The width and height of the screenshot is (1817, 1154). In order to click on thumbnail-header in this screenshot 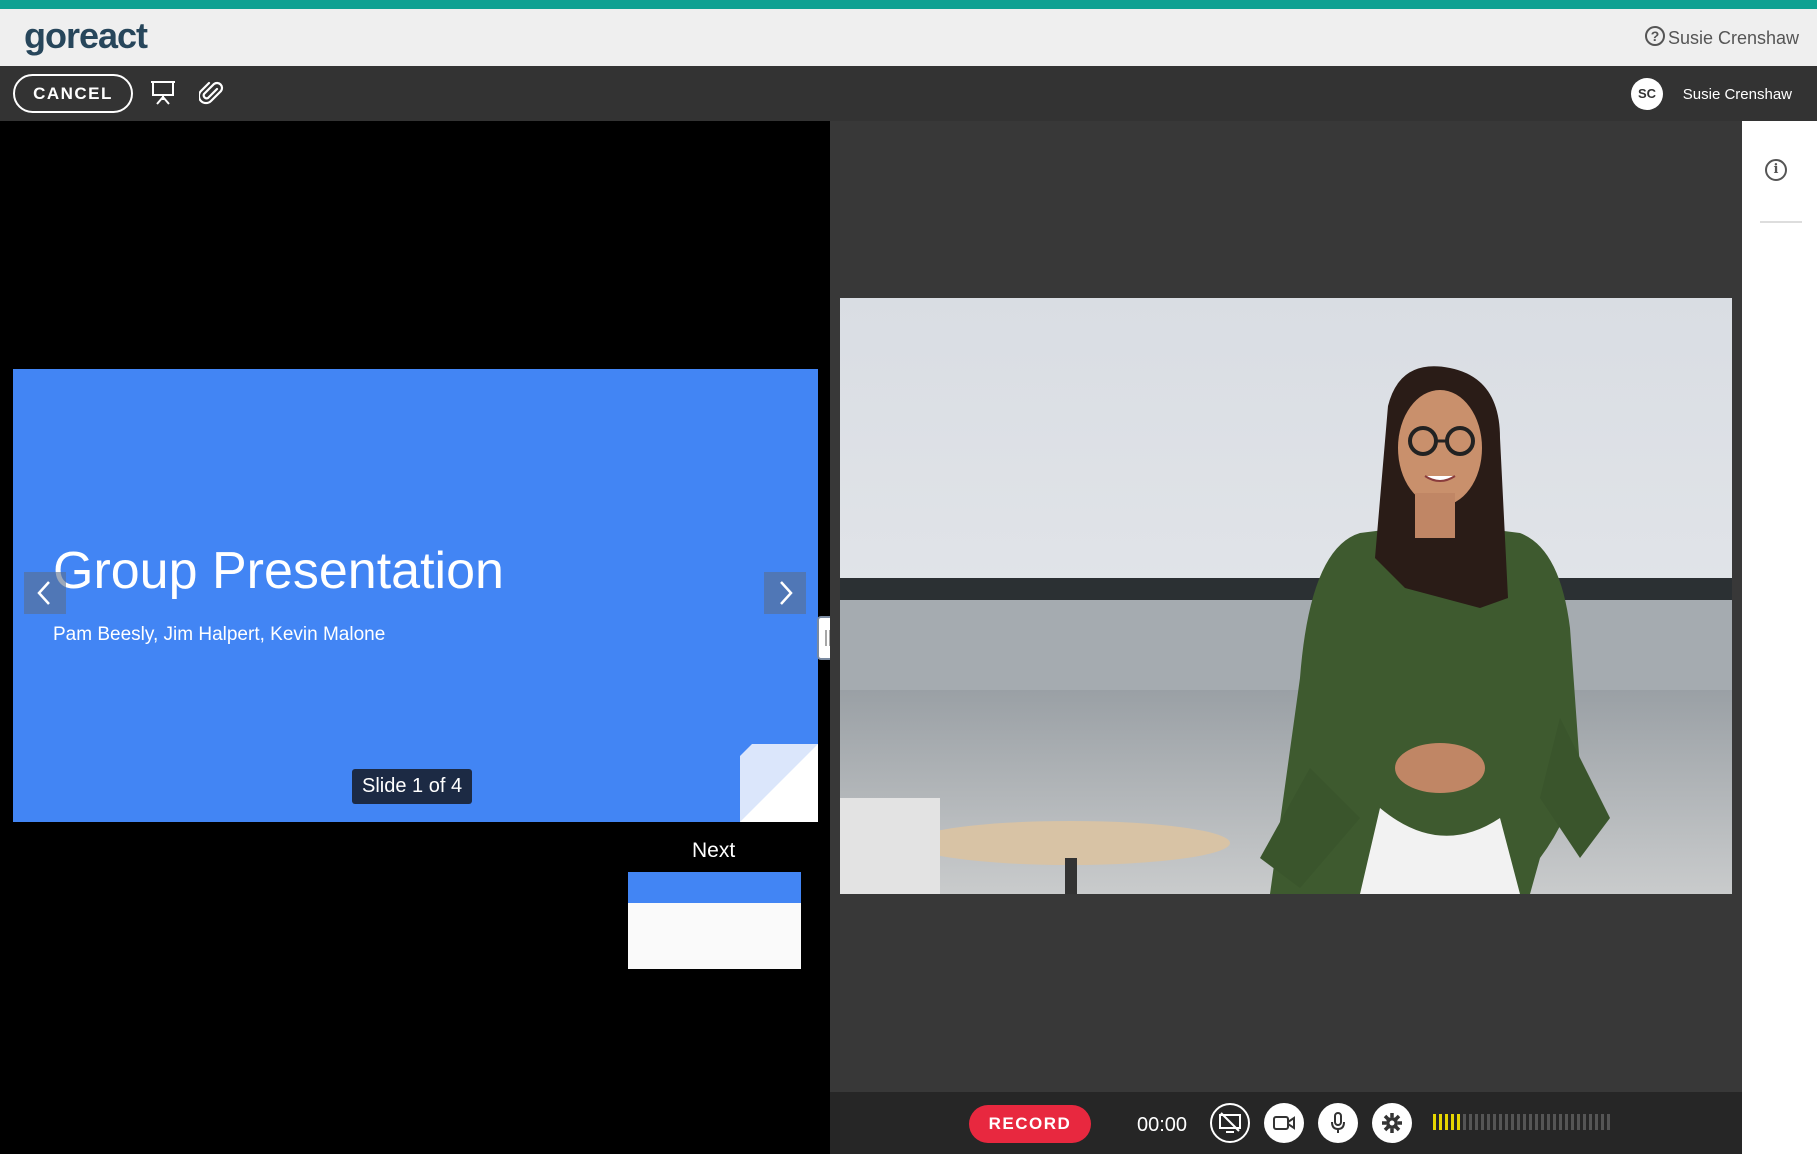, I will do `click(714, 887)`.